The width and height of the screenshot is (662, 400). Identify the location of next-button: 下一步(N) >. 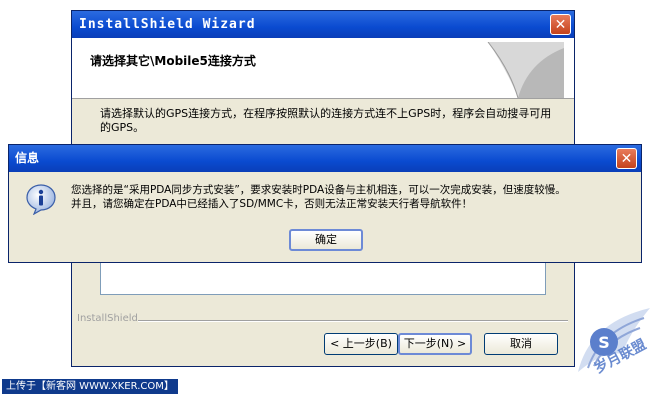
(435, 344).